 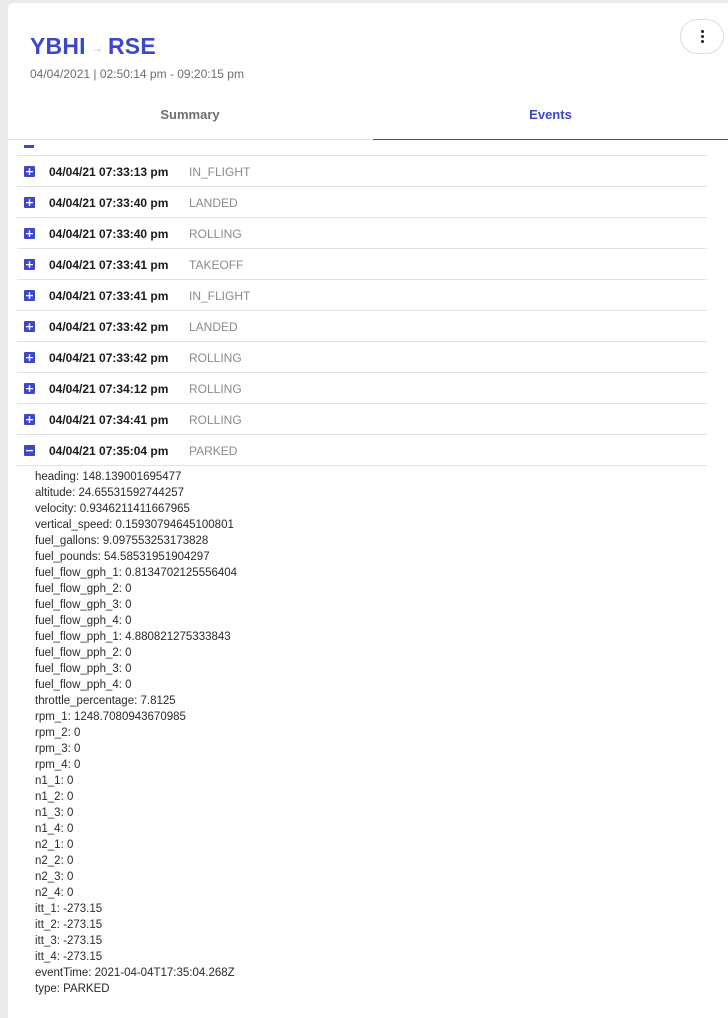 I want to click on event-row: +04/04/21 07:33:13 pm IN_FLIGHT, so click(x=362, y=171).